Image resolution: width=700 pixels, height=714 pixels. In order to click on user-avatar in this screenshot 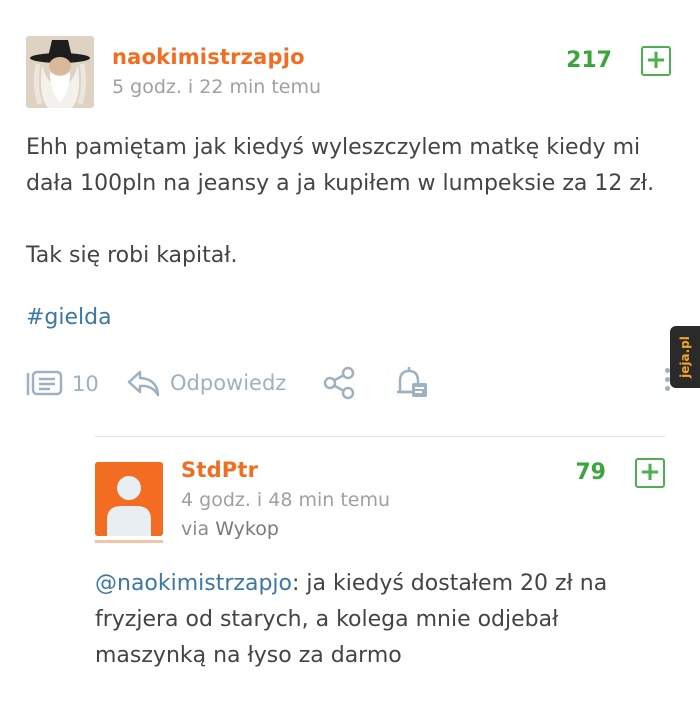, I will do `click(60, 72)`.